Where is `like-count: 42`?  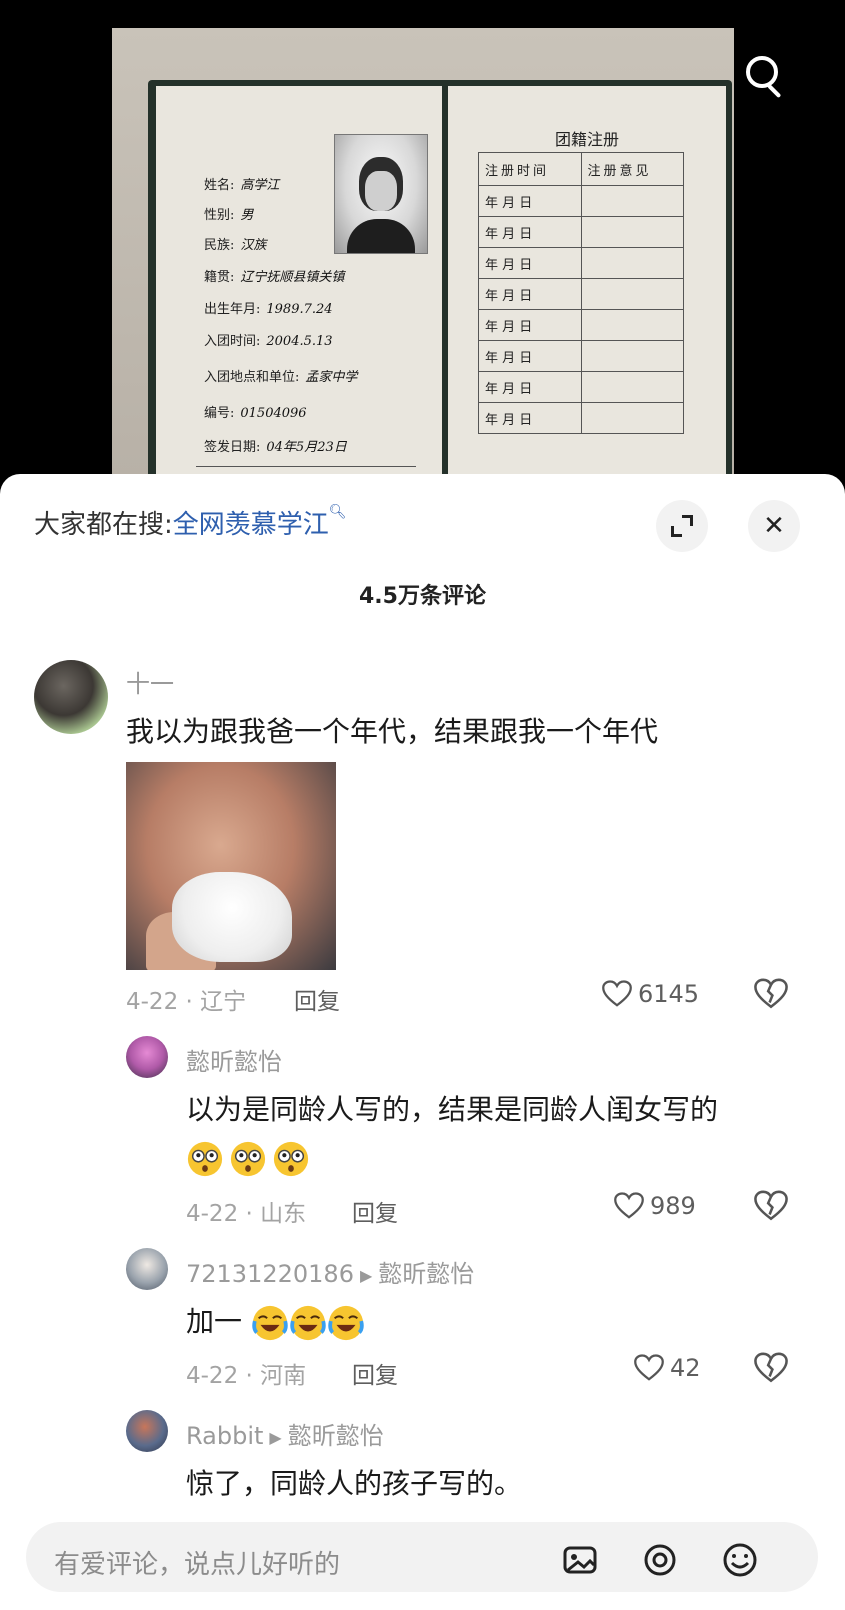 like-count: 42 is located at coordinates (685, 1368).